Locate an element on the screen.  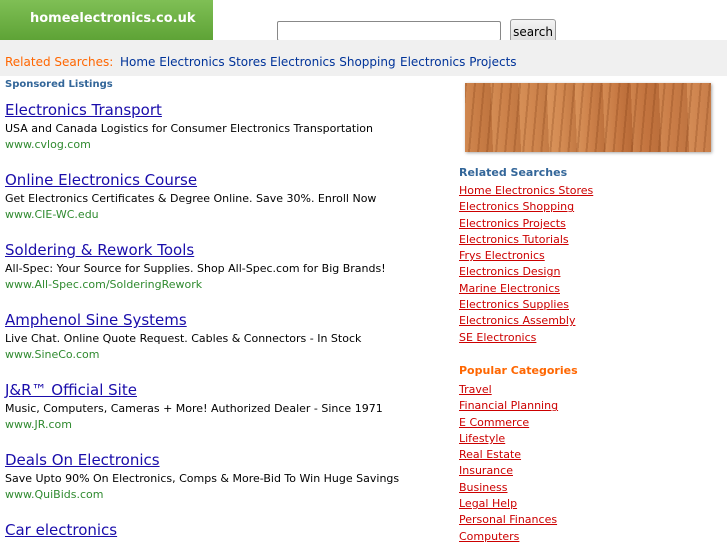
site-logo: homeelectronics.co.uk is located at coordinates (106, 20).